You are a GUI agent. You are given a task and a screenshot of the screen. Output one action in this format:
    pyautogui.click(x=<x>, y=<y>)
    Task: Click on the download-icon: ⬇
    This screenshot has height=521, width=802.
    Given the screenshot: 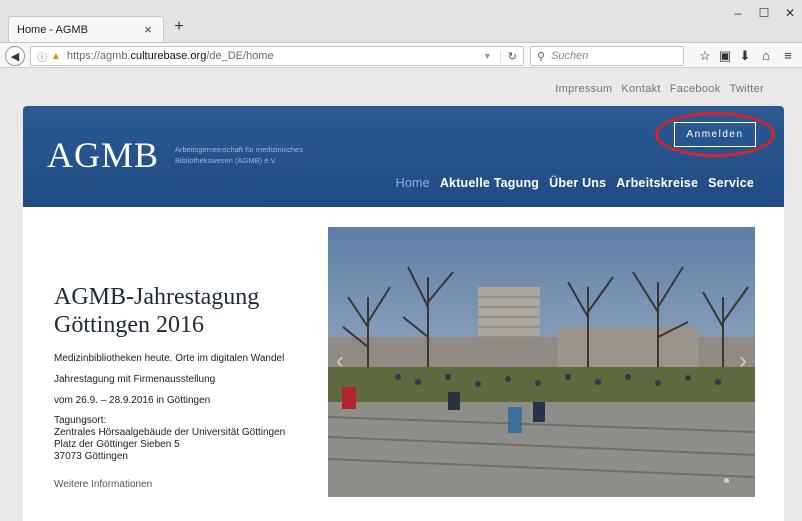 What is the action you would take?
    pyautogui.click(x=745, y=56)
    